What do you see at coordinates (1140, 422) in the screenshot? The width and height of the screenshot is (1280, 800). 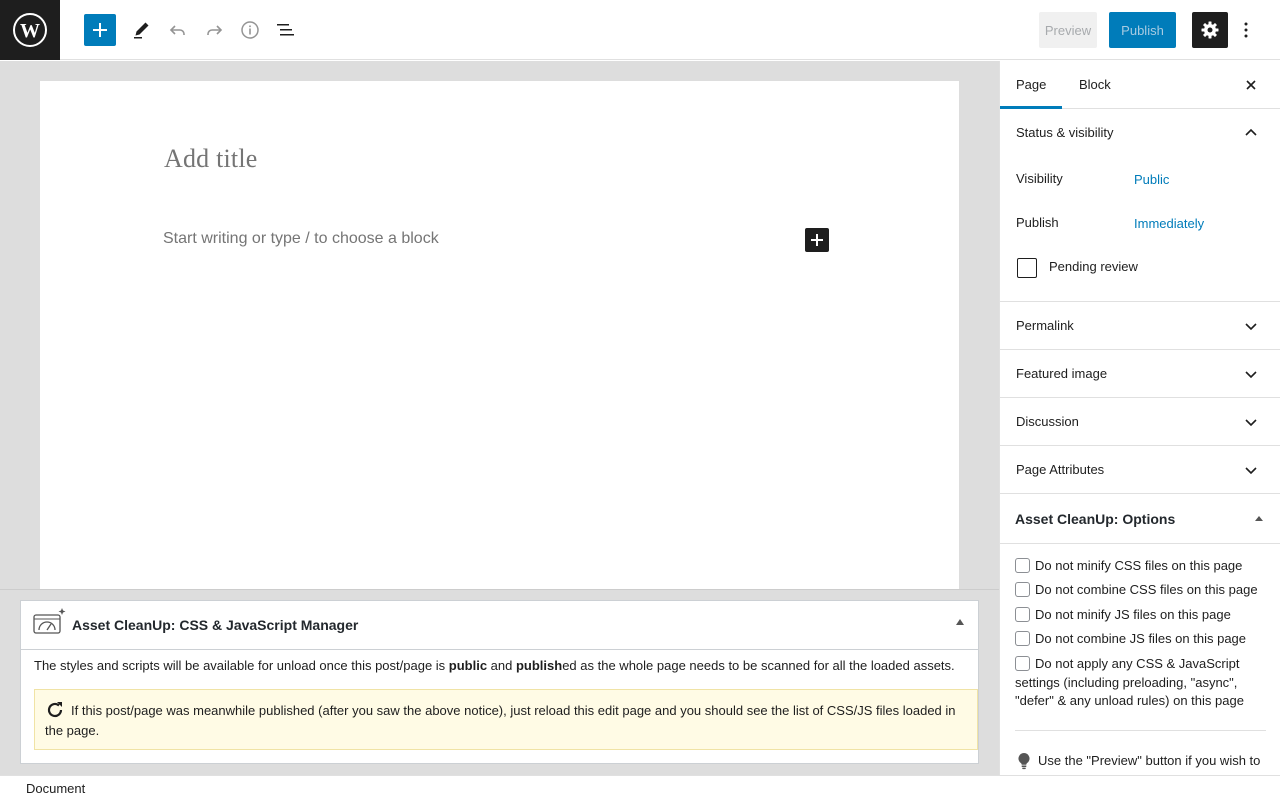 I see `panel-discussion-header: Discussion` at bounding box center [1140, 422].